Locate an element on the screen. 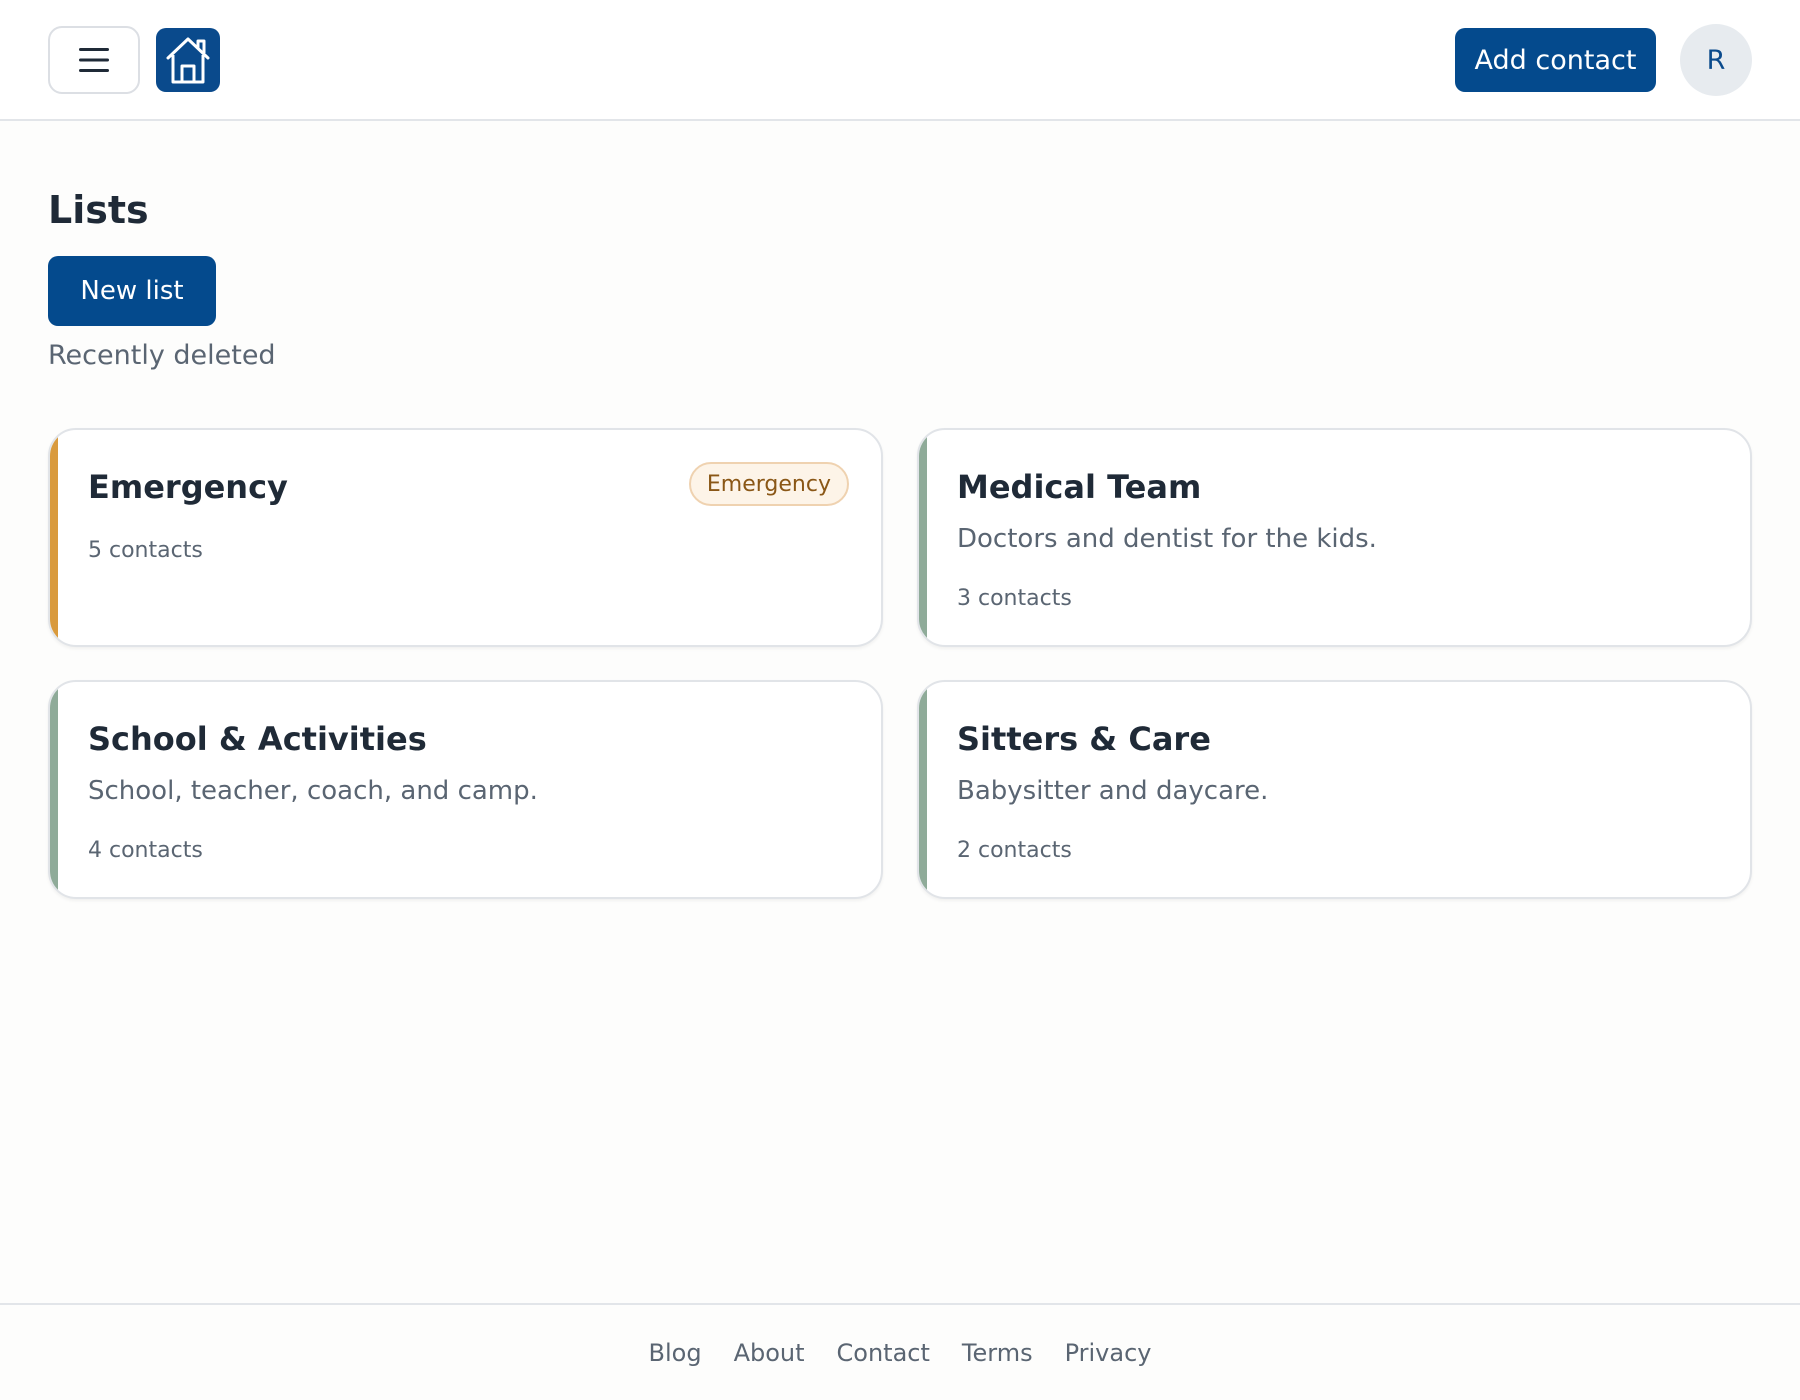 The height and width of the screenshot is (1400, 1800). new-list-button: New list is located at coordinates (132, 291).